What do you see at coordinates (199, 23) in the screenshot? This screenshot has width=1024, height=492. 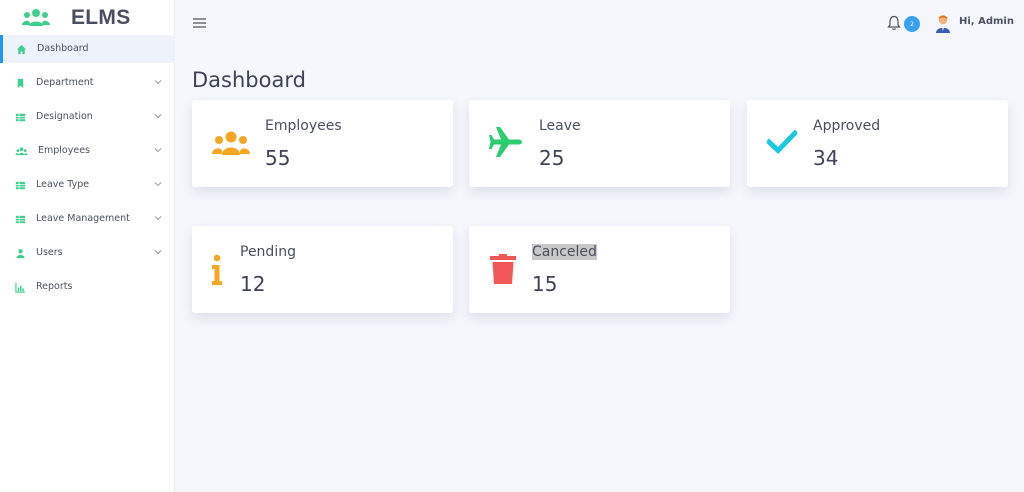 I see `menu-icon` at bounding box center [199, 23].